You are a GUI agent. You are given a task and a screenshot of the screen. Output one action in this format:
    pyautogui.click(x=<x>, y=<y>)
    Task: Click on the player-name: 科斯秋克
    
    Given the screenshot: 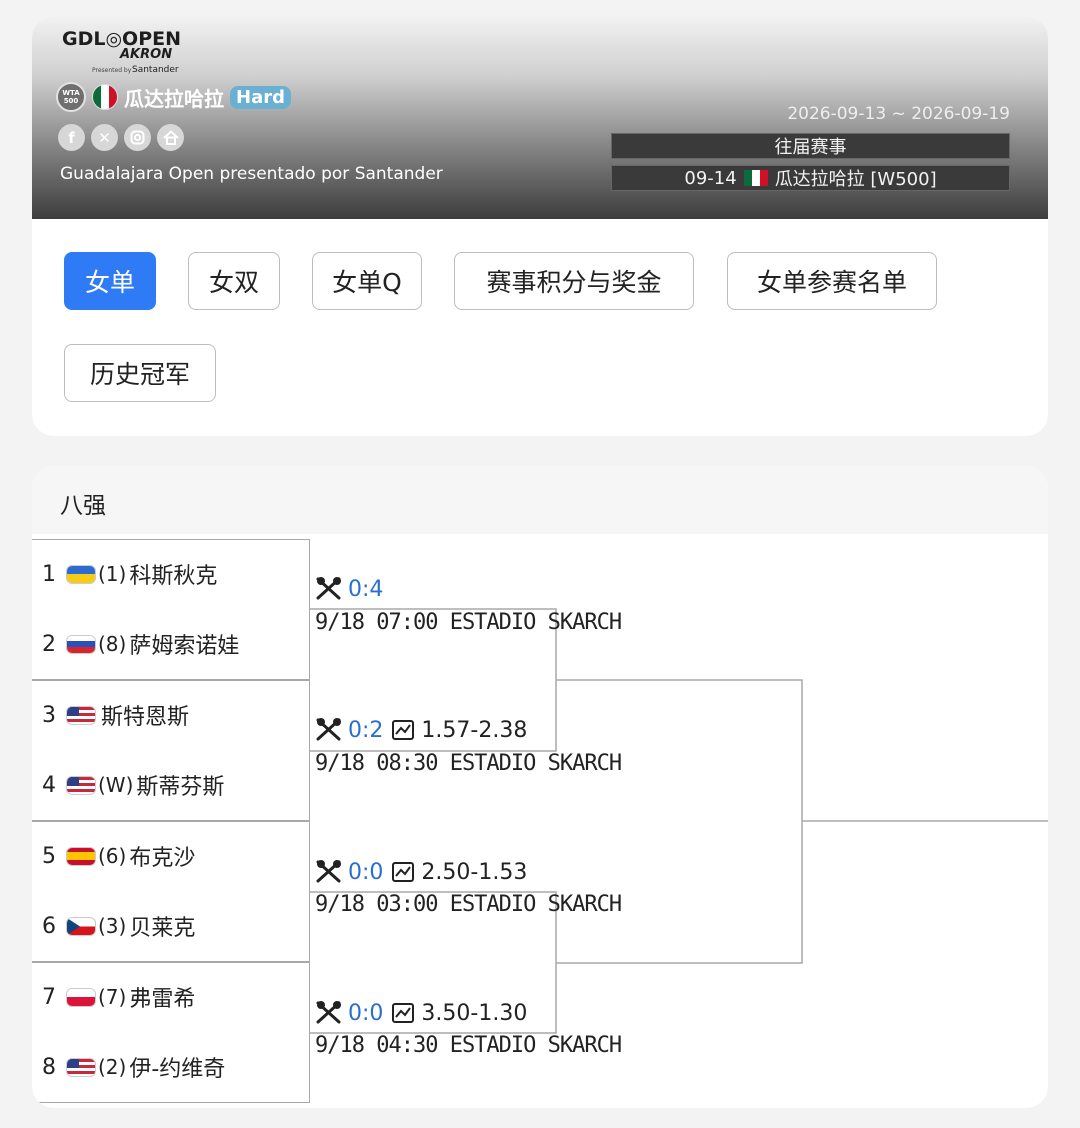 What is the action you would take?
    pyautogui.click(x=173, y=574)
    